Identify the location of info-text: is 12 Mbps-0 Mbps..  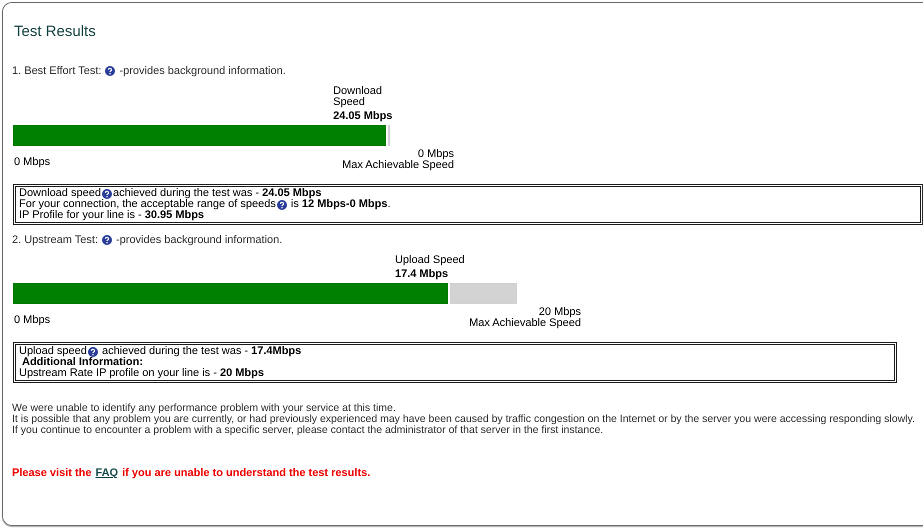
(340, 204).